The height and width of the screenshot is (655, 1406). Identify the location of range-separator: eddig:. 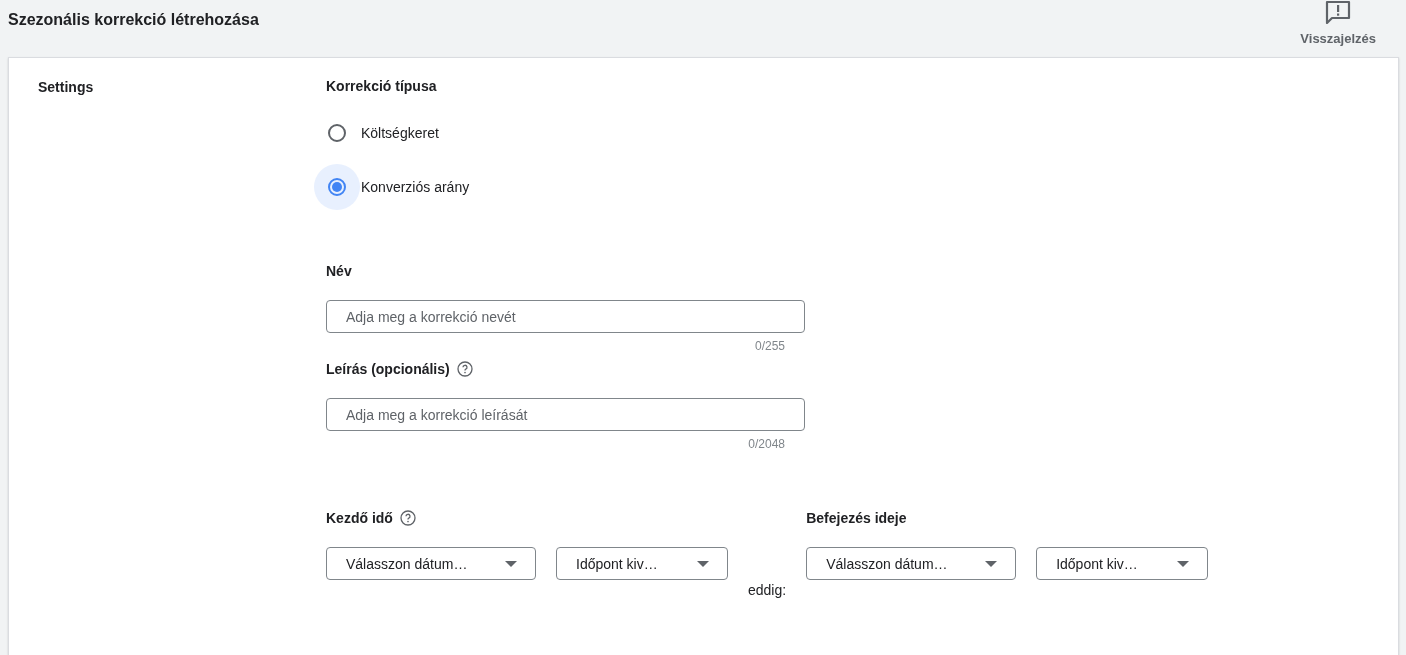
(767, 590).